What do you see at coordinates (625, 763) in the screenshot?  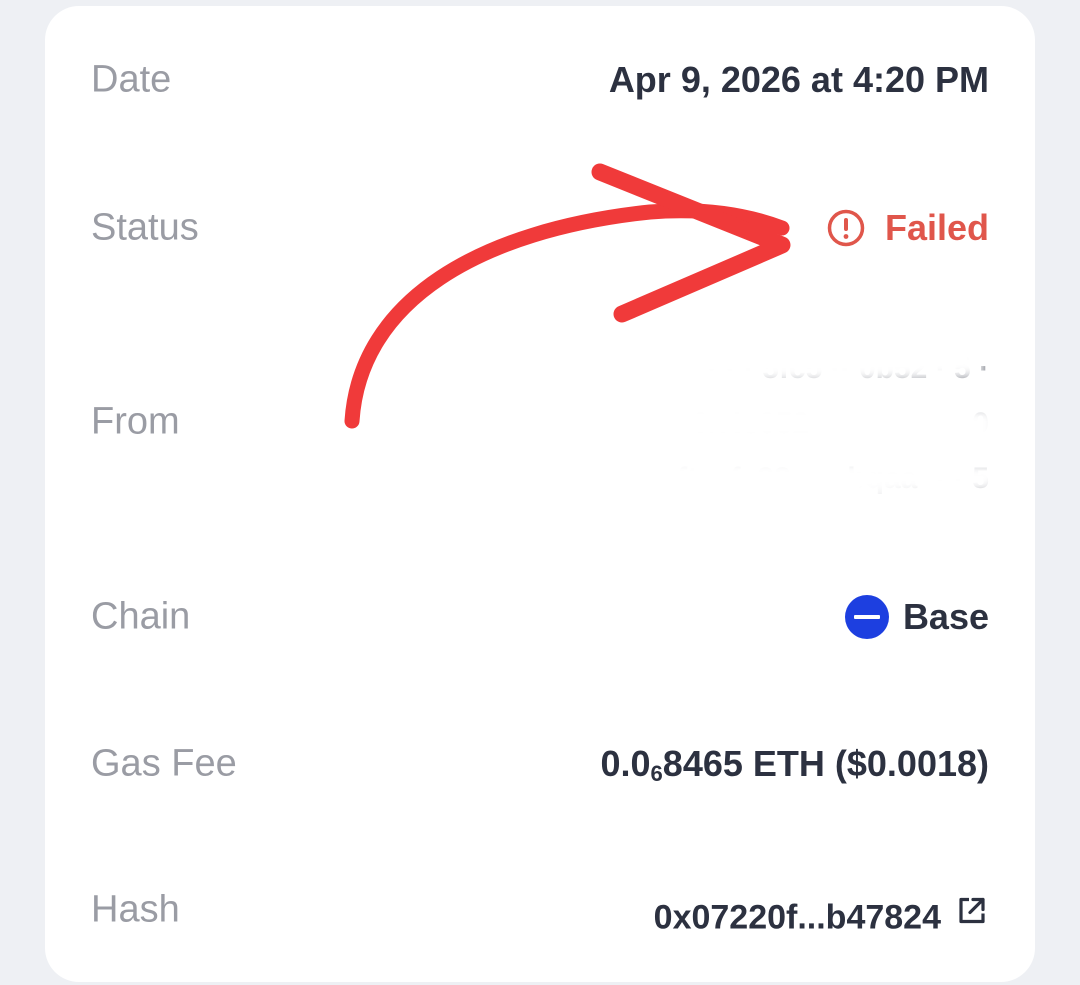 I see `gas-fee-prefix: 0.0` at bounding box center [625, 763].